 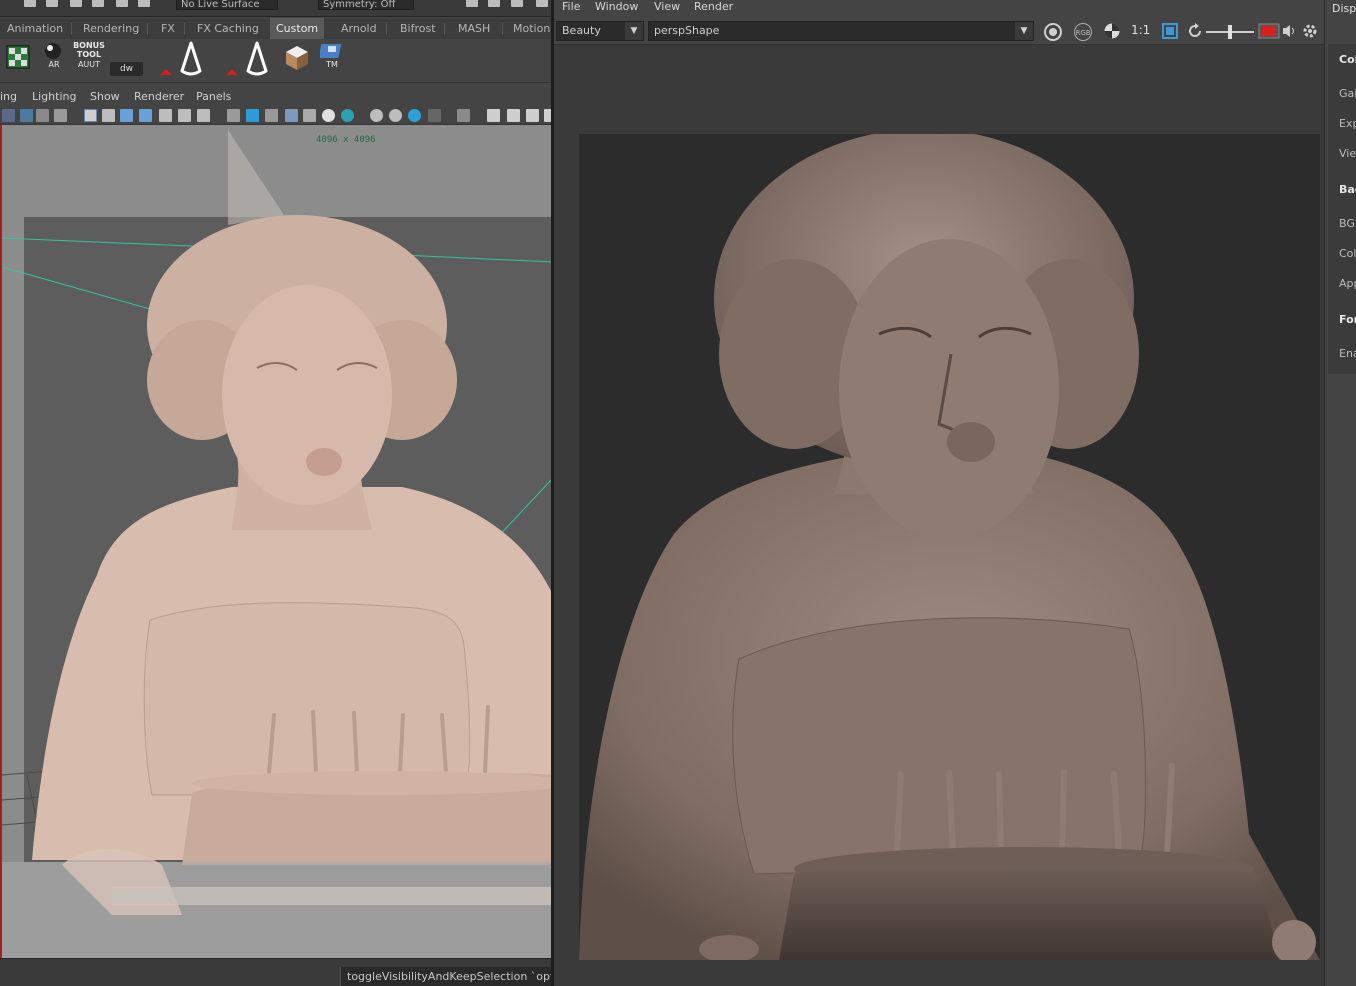 I want to click on chevron-down-icon: ▼, so click(x=634, y=31).